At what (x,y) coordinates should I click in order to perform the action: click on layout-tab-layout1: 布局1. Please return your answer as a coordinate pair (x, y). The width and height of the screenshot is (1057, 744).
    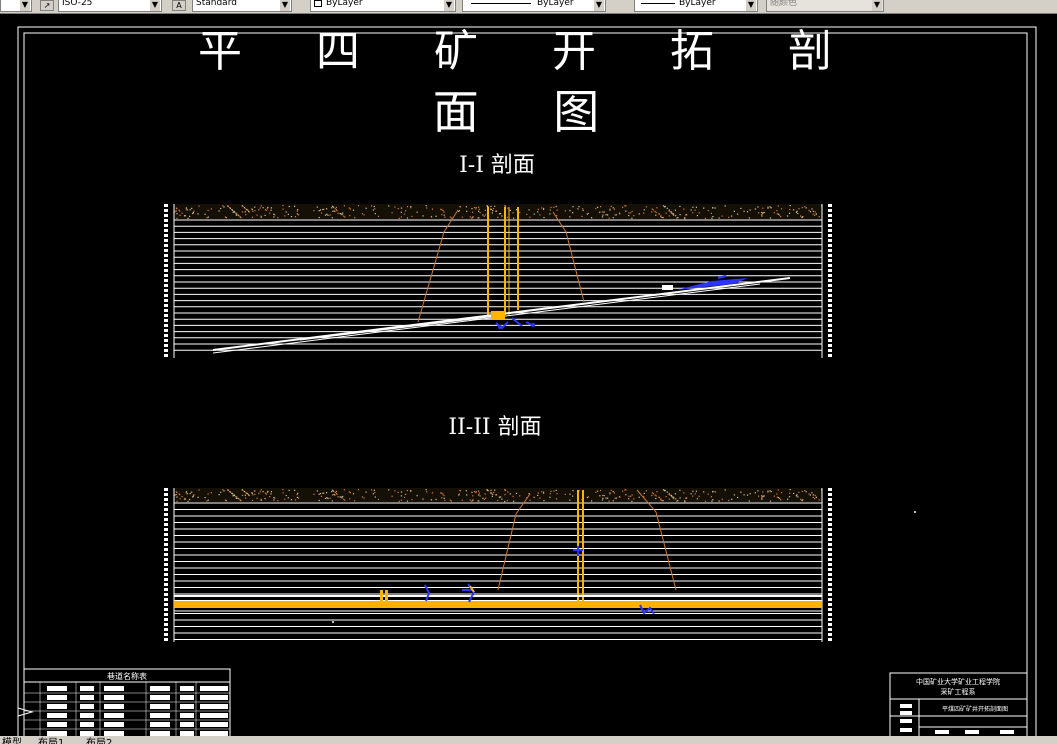
    Looking at the image, I should click on (51, 740).